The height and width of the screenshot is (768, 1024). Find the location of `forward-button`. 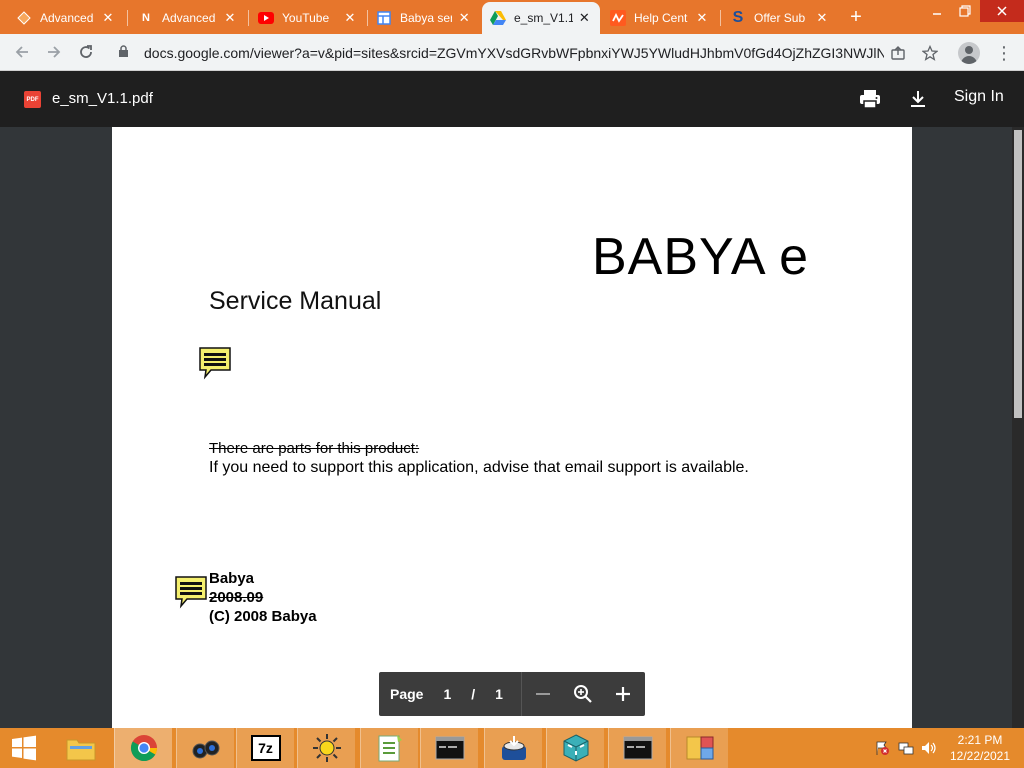

forward-button is located at coordinates (54, 52).